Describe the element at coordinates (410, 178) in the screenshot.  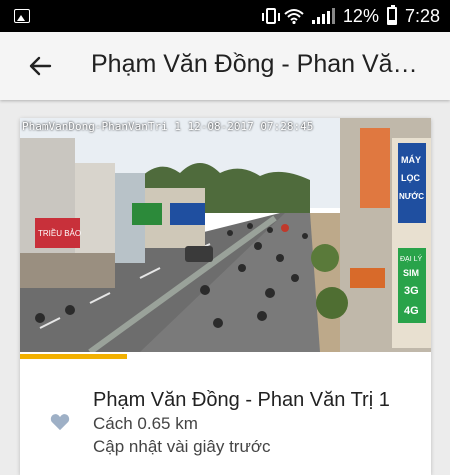
I see `sign-loc: LỌC` at that location.